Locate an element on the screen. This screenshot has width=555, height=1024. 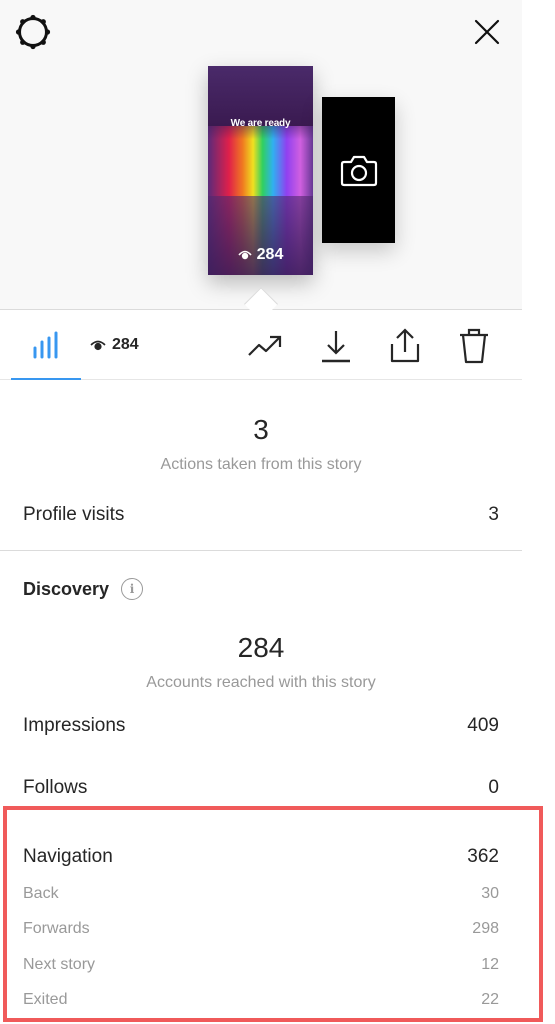
metric-row-impressions: Impressions 409 is located at coordinates (261, 726).